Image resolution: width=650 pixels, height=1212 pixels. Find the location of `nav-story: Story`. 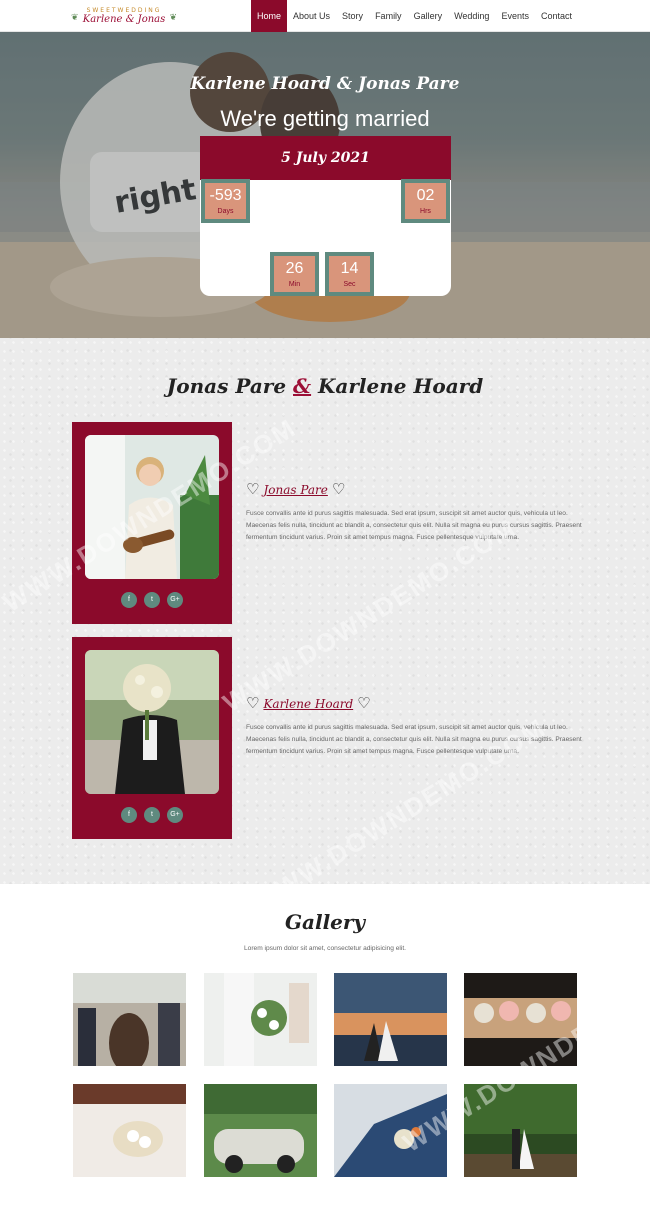

nav-story: Story is located at coordinates (352, 16).